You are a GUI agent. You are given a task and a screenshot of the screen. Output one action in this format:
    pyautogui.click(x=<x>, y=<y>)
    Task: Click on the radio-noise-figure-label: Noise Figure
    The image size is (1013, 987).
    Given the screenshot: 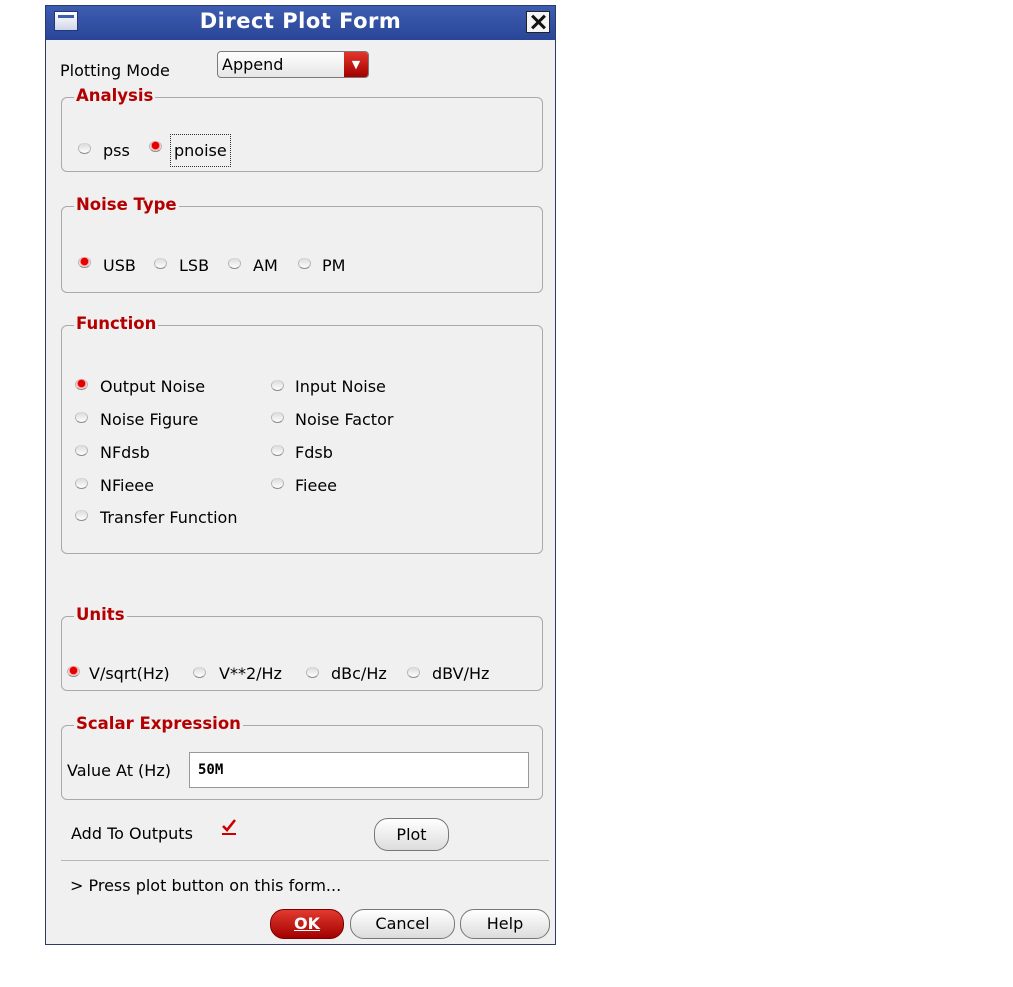 What is the action you would take?
    pyautogui.click(x=149, y=419)
    